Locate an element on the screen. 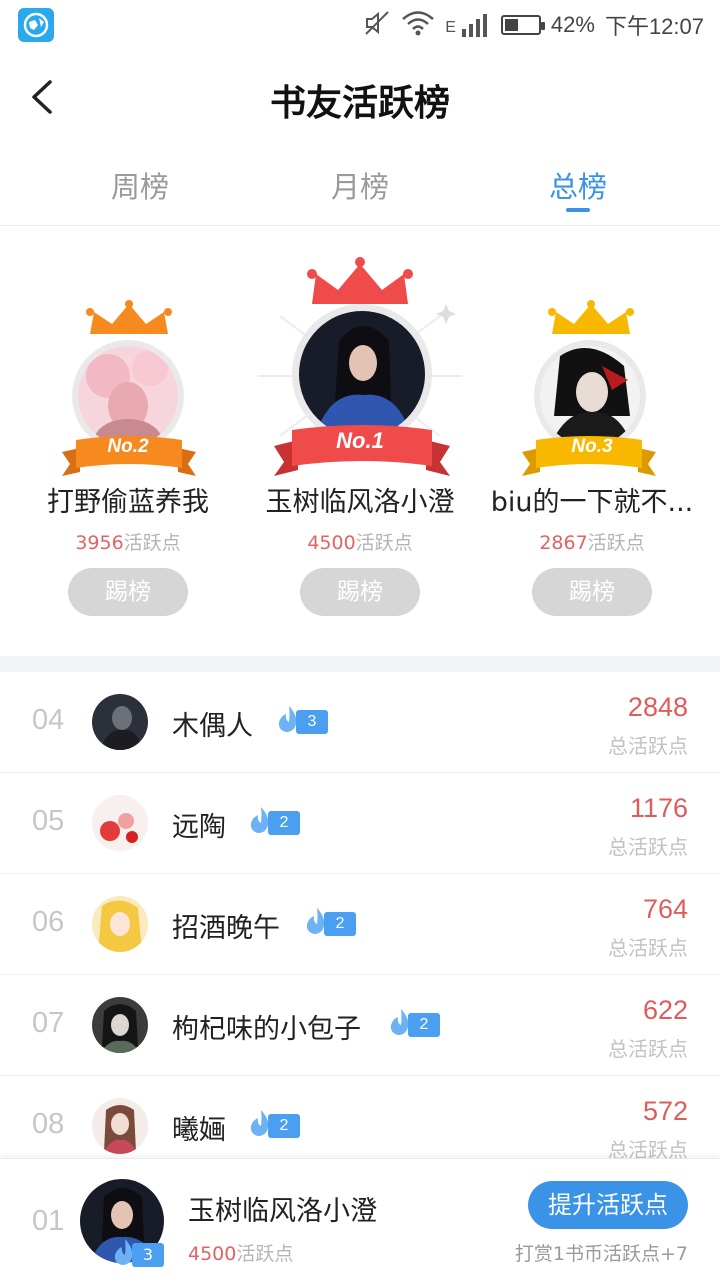 The height and width of the screenshot is (1280, 720). user-name: 招酒晚午 is located at coordinates (226, 928).